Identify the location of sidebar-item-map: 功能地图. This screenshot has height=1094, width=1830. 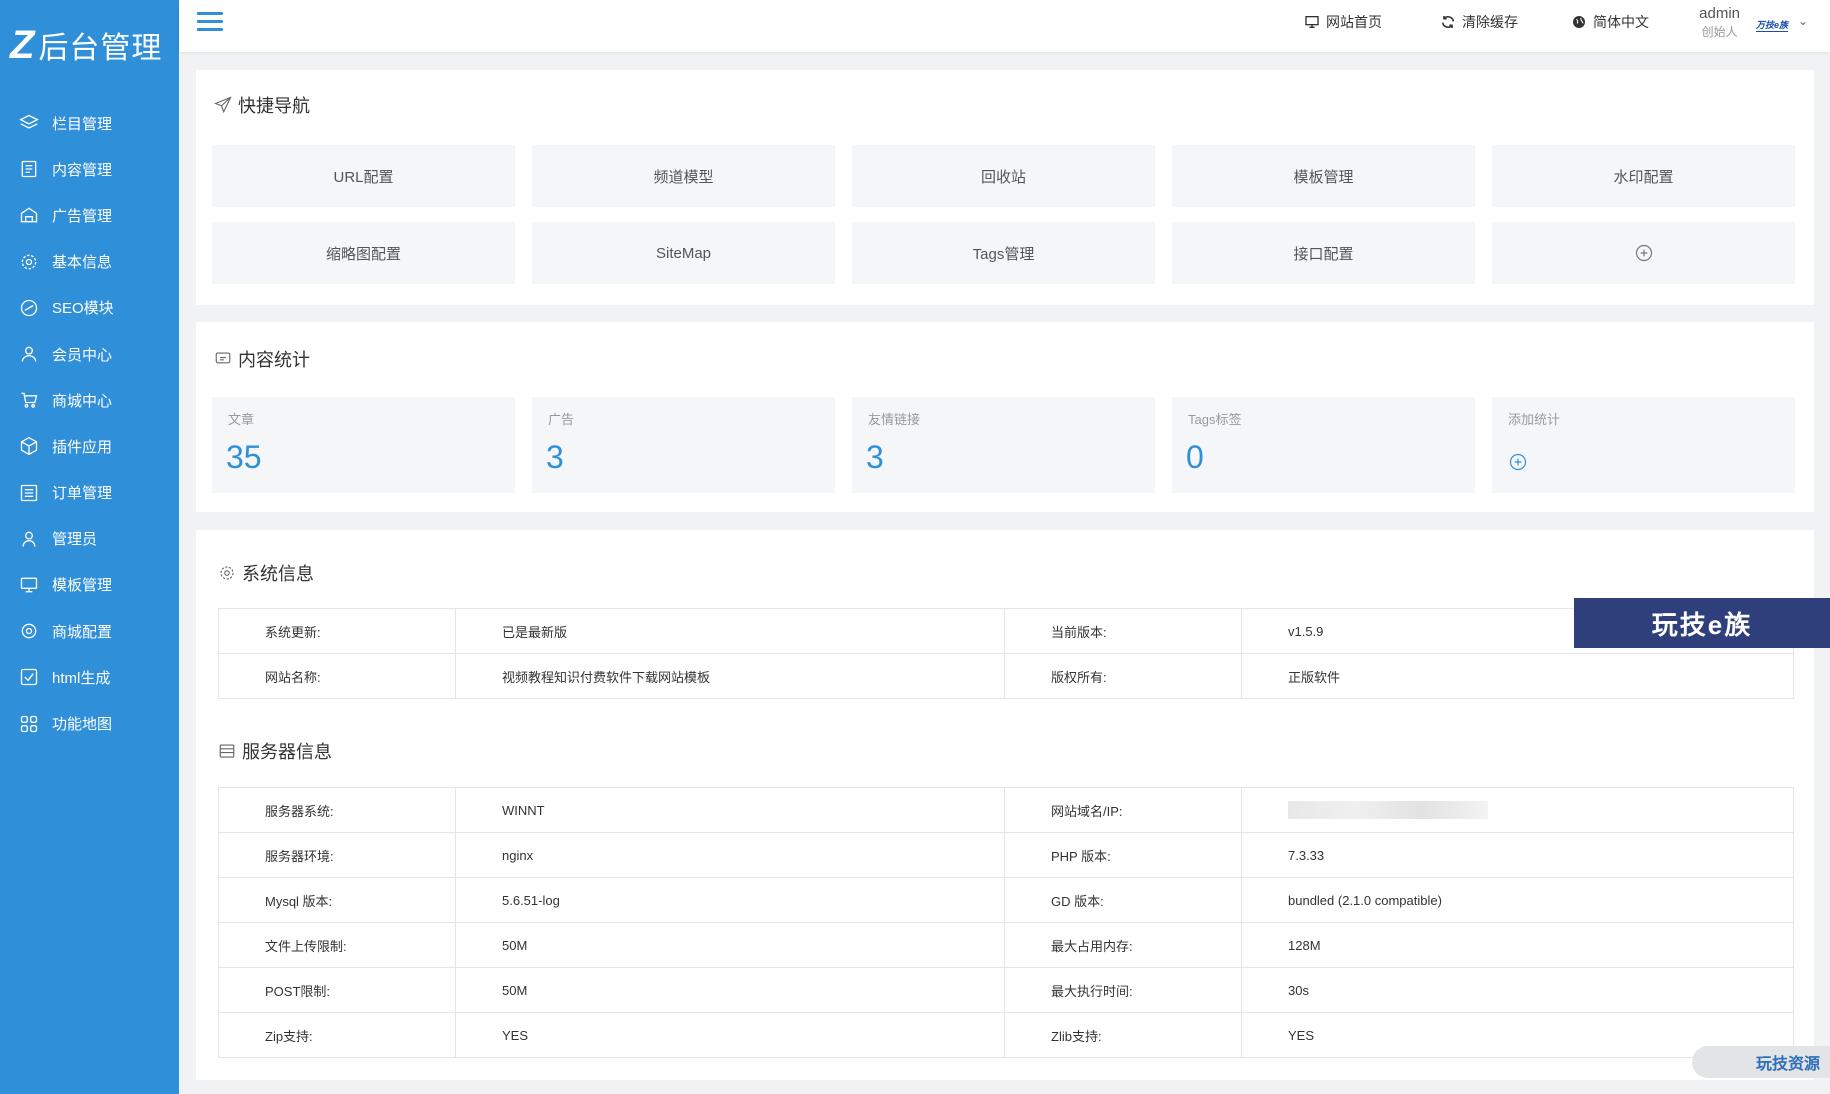
(89, 723).